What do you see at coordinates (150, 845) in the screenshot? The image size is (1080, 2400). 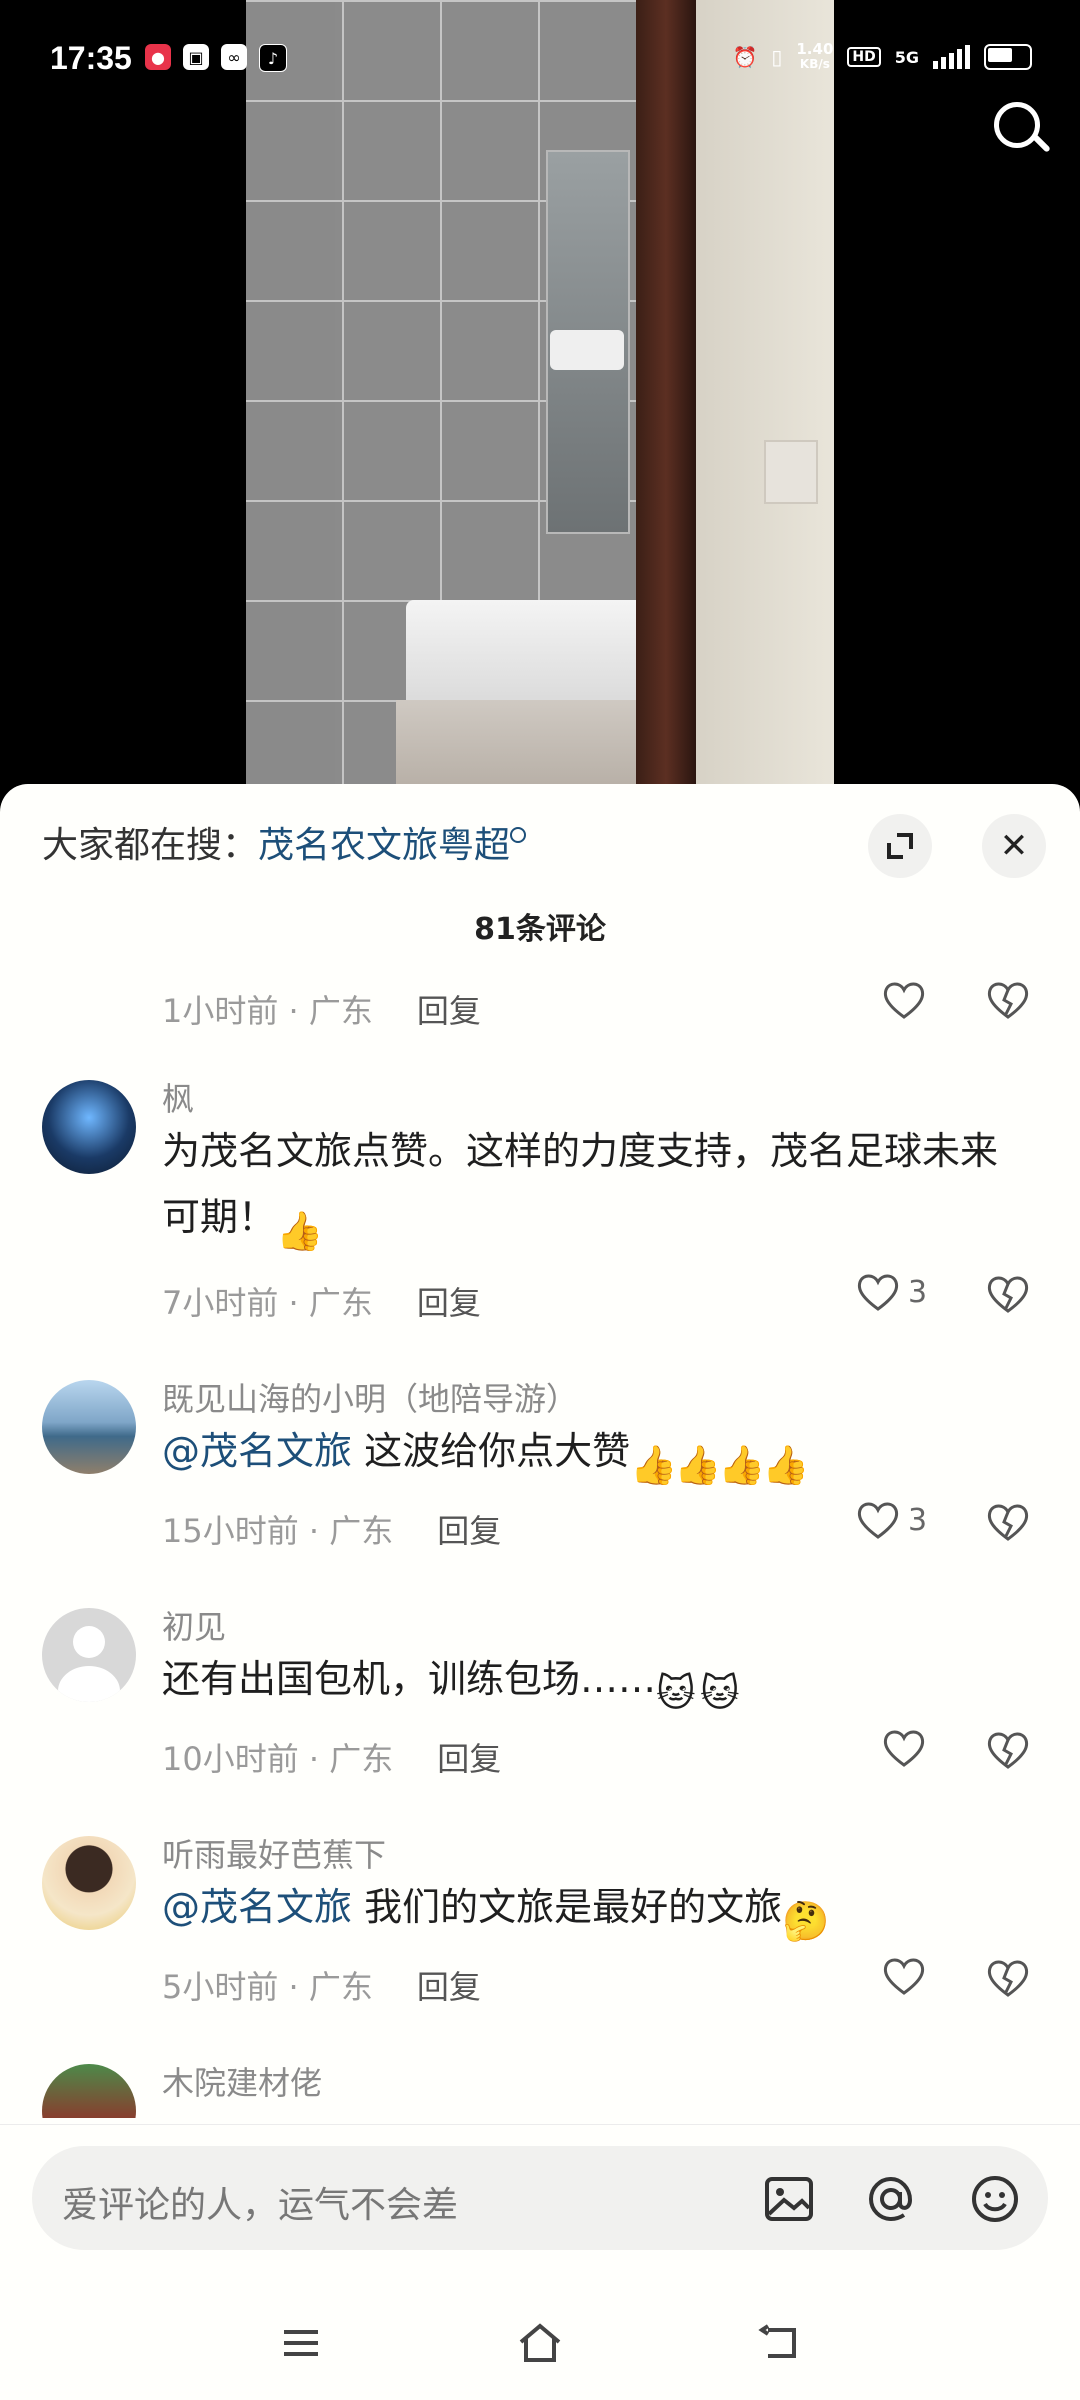 I see `hot-search-prefix: 大家都在搜：` at bounding box center [150, 845].